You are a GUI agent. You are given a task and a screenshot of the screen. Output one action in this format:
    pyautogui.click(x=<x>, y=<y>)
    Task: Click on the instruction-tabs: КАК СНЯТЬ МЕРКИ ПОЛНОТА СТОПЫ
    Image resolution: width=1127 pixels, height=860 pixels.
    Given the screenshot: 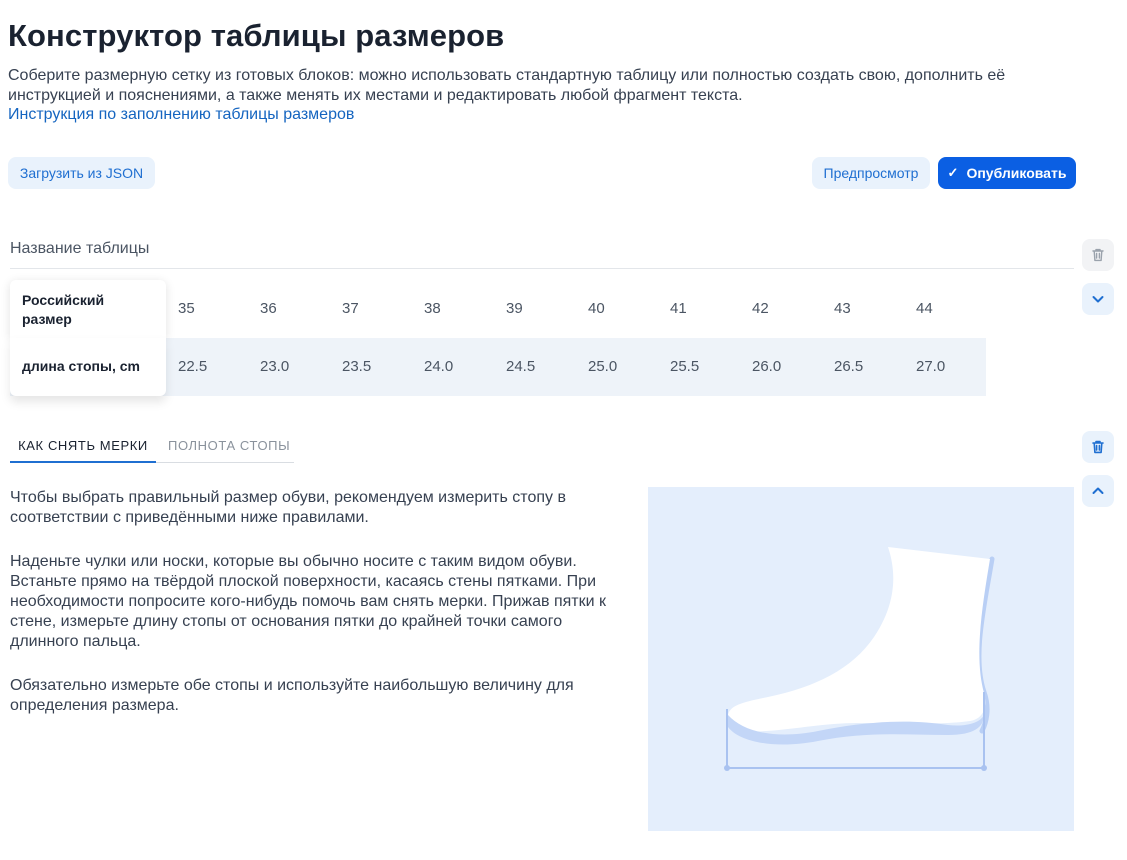 What is the action you would take?
    pyautogui.click(x=152, y=446)
    